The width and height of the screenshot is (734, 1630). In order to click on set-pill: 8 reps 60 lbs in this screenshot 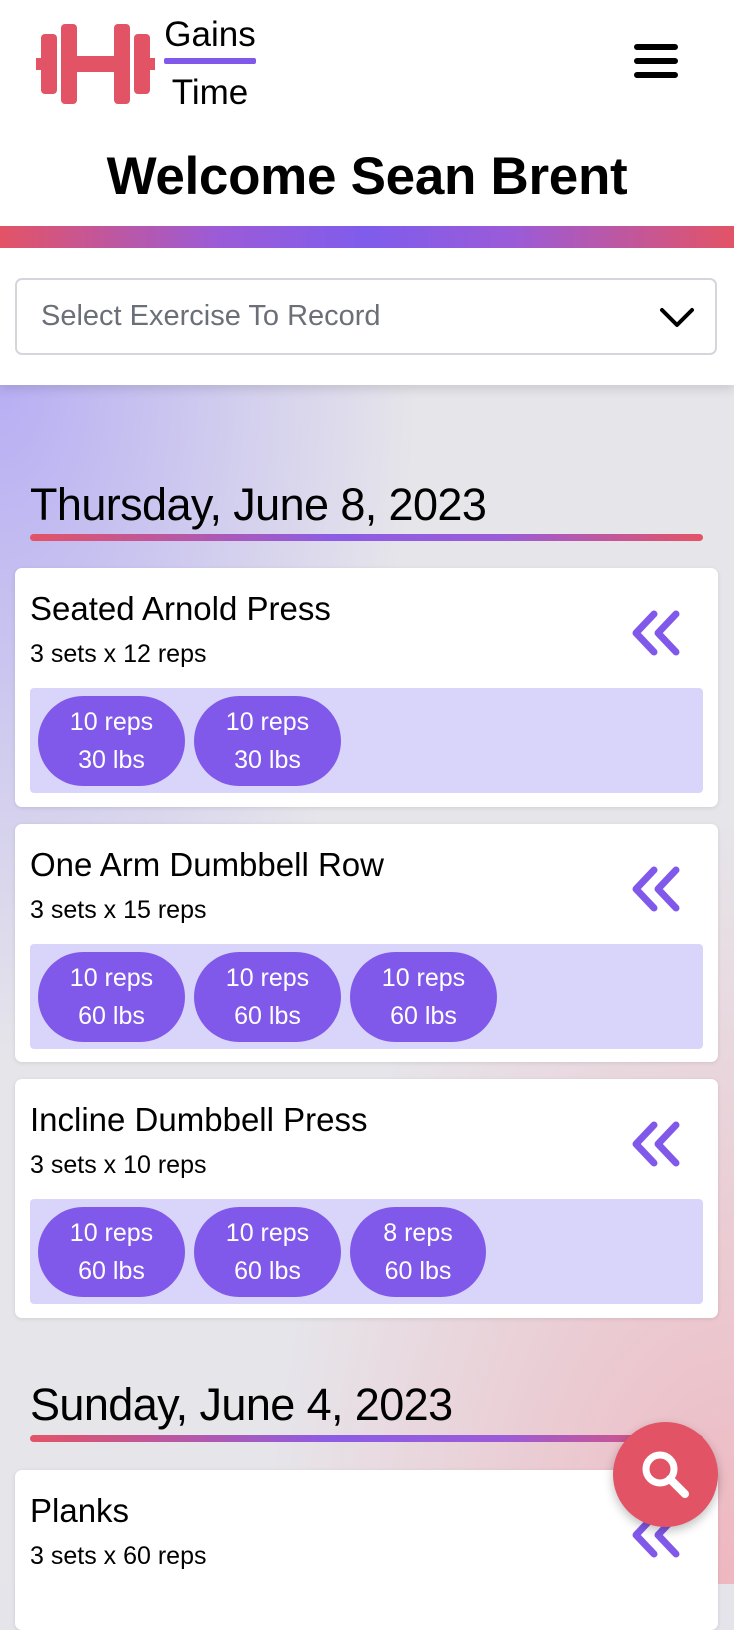, I will do `click(418, 1252)`.